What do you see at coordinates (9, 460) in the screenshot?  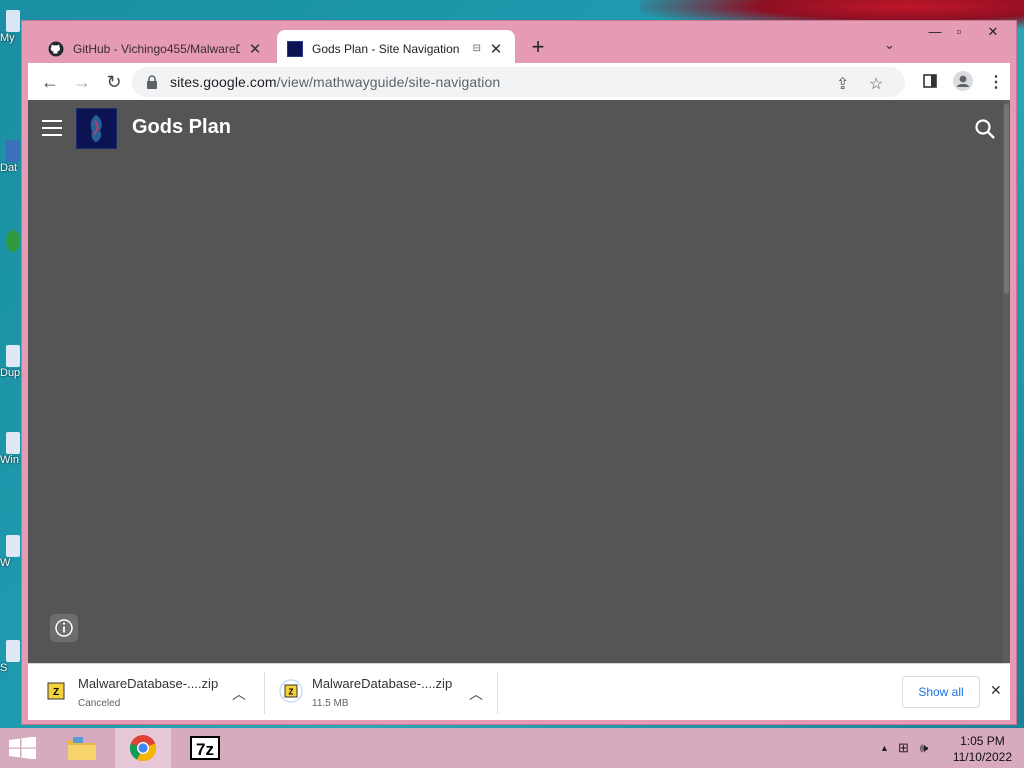 I see `desktop-icon-label: Win` at bounding box center [9, 460].